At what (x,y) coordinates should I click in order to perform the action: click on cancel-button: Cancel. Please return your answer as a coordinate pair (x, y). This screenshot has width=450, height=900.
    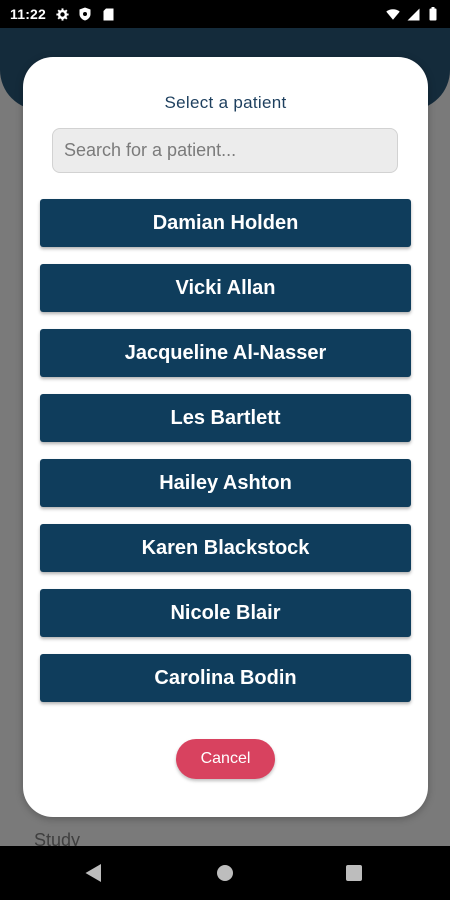
    Looking at the image, I should click on (225, 759).